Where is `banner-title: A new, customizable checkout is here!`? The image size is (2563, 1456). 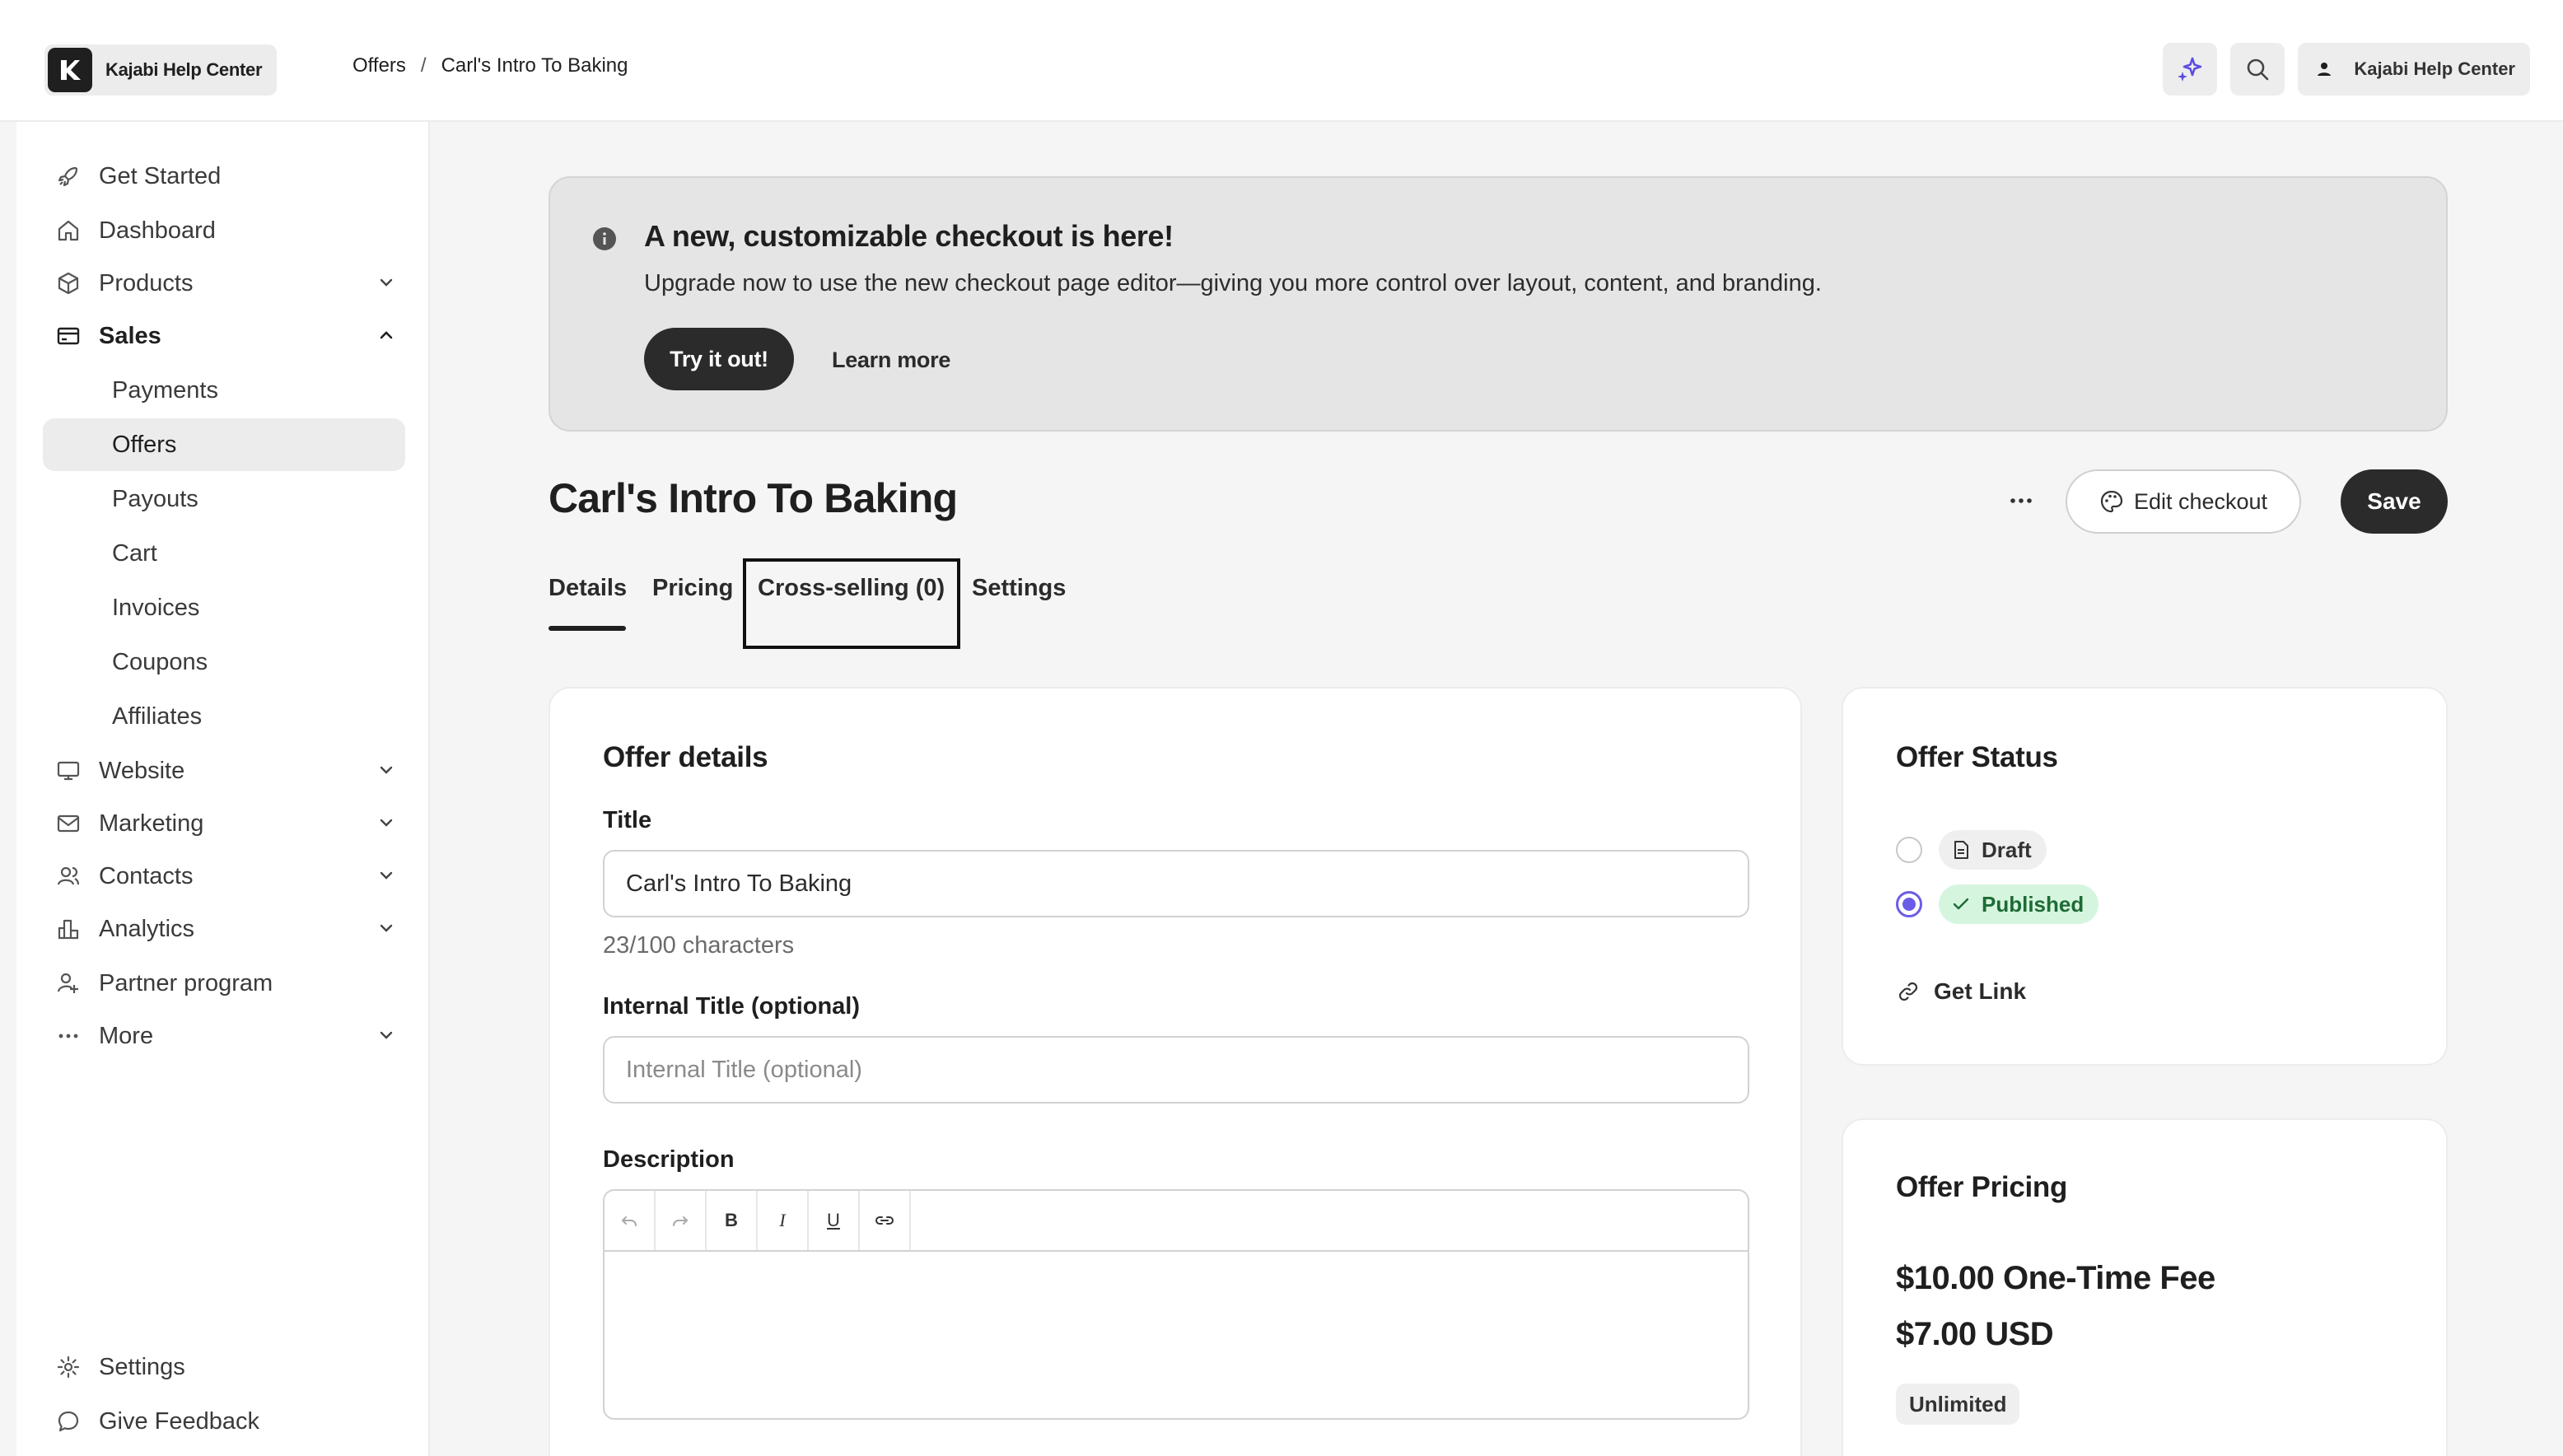 banner-title: A new, customizable checkout is here! is located at coordinates (909, 236).